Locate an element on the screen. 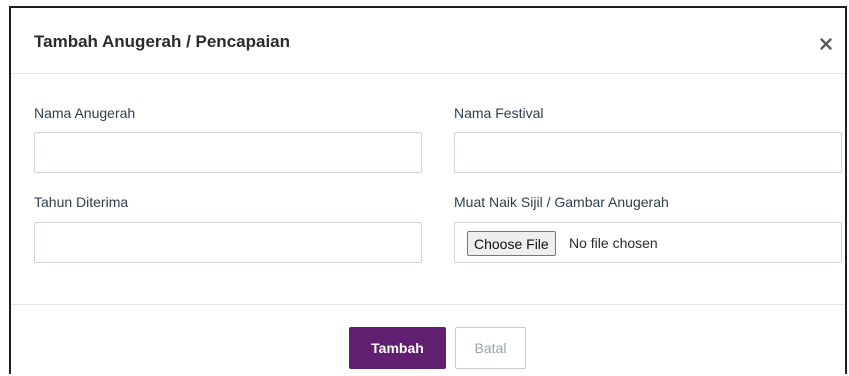 This screenshot has width=849, height=376. modal-title: Tambah Anugerah / Pencapaian is located at coordinates (162, 41).